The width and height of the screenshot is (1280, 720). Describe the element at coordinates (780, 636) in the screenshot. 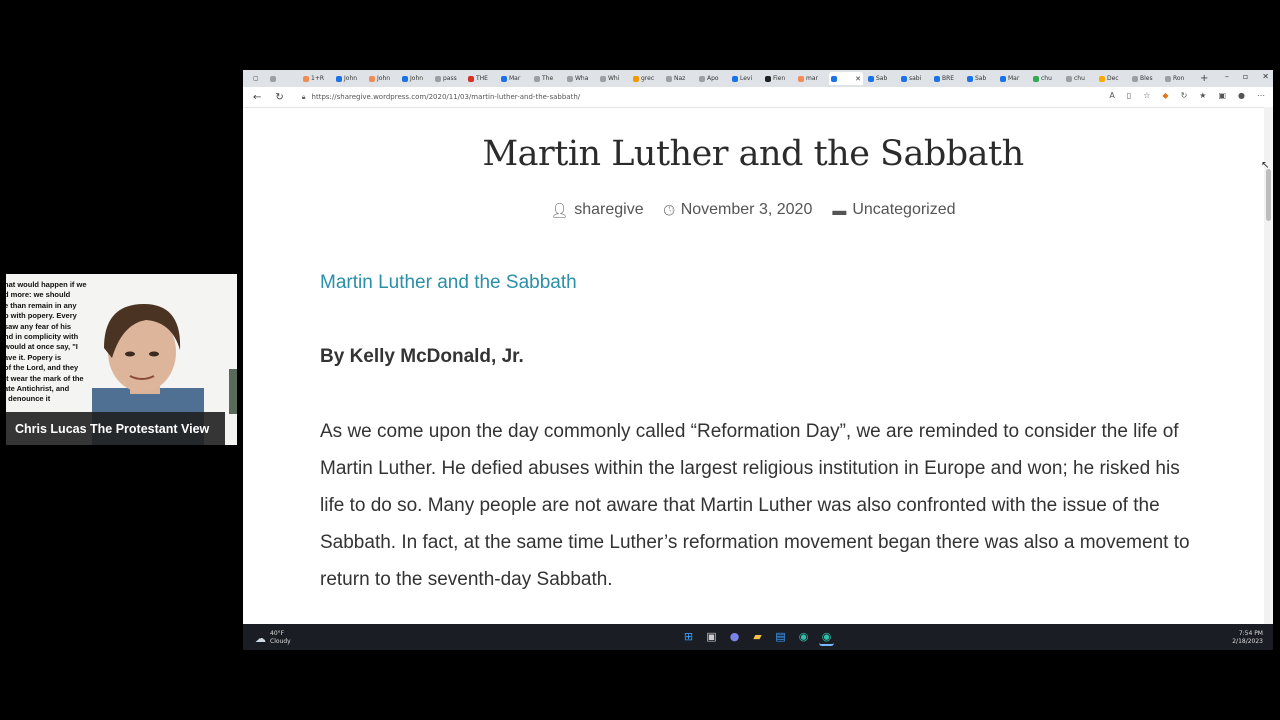

I see `notepad-icon: ▤` at that location.